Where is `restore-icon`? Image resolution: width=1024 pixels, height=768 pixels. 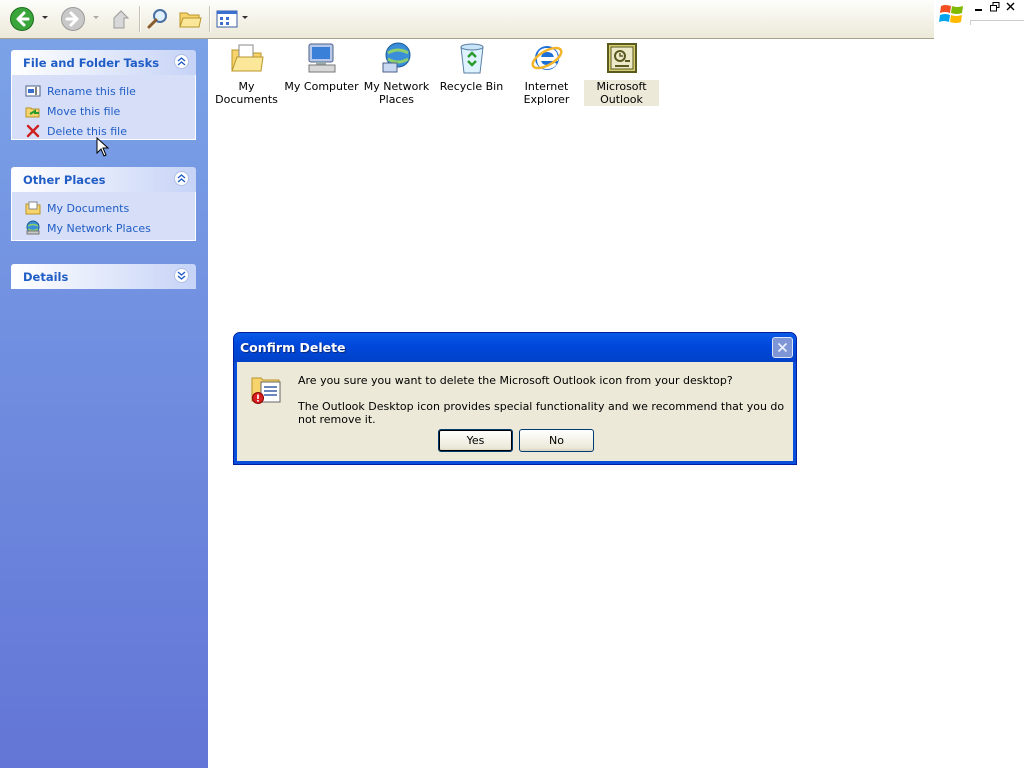
restore-icon is located at coordinates (995, 7).